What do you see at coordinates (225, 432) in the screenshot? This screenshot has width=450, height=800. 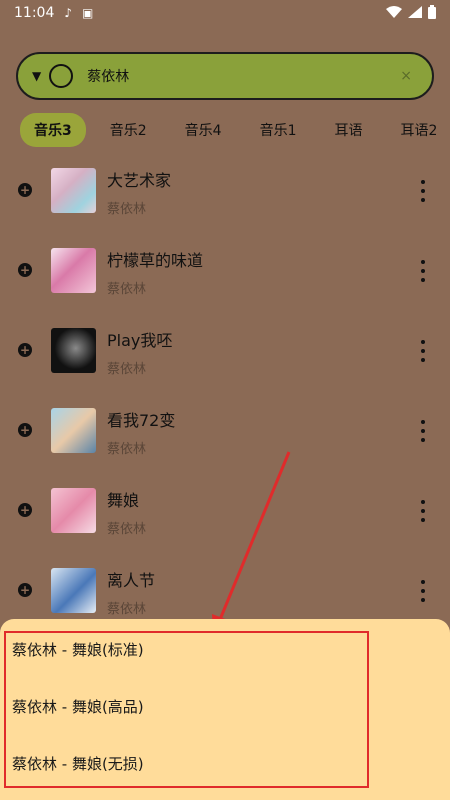 I see `song-row: + 看我72变 蔡依林` at bounding box center [225, 432].